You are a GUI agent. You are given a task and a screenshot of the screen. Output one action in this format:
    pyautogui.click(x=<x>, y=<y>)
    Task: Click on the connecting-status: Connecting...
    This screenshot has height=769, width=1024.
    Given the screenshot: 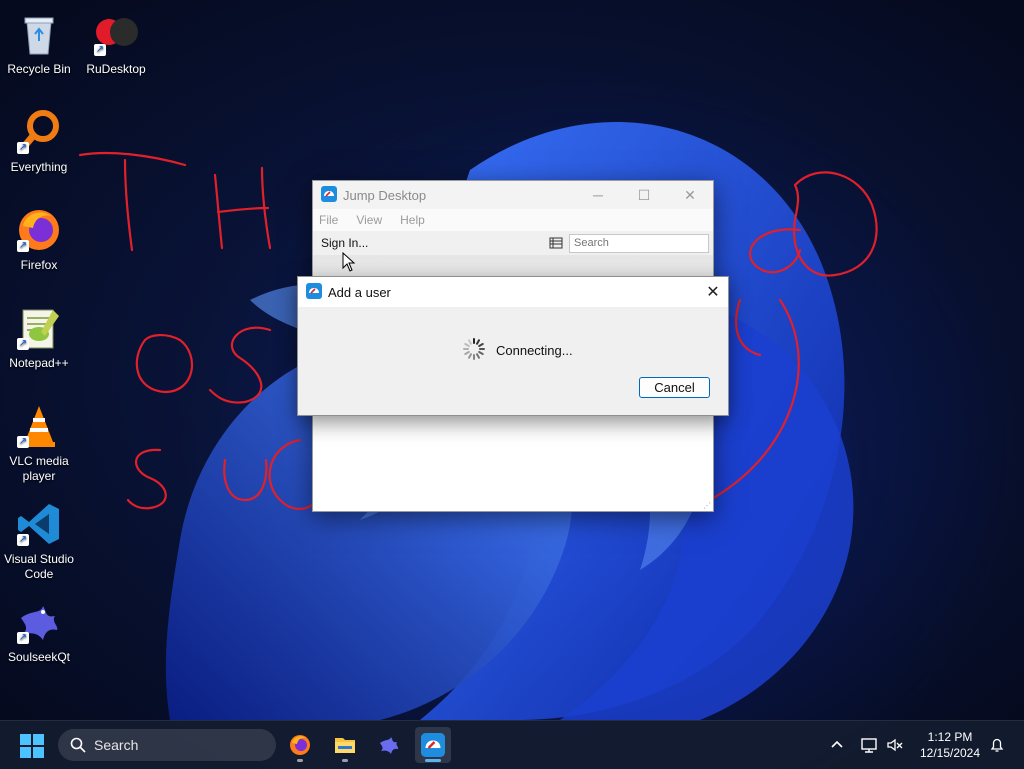 What is the action you would take?
    pyautogui.click(x=534, y=350)
    